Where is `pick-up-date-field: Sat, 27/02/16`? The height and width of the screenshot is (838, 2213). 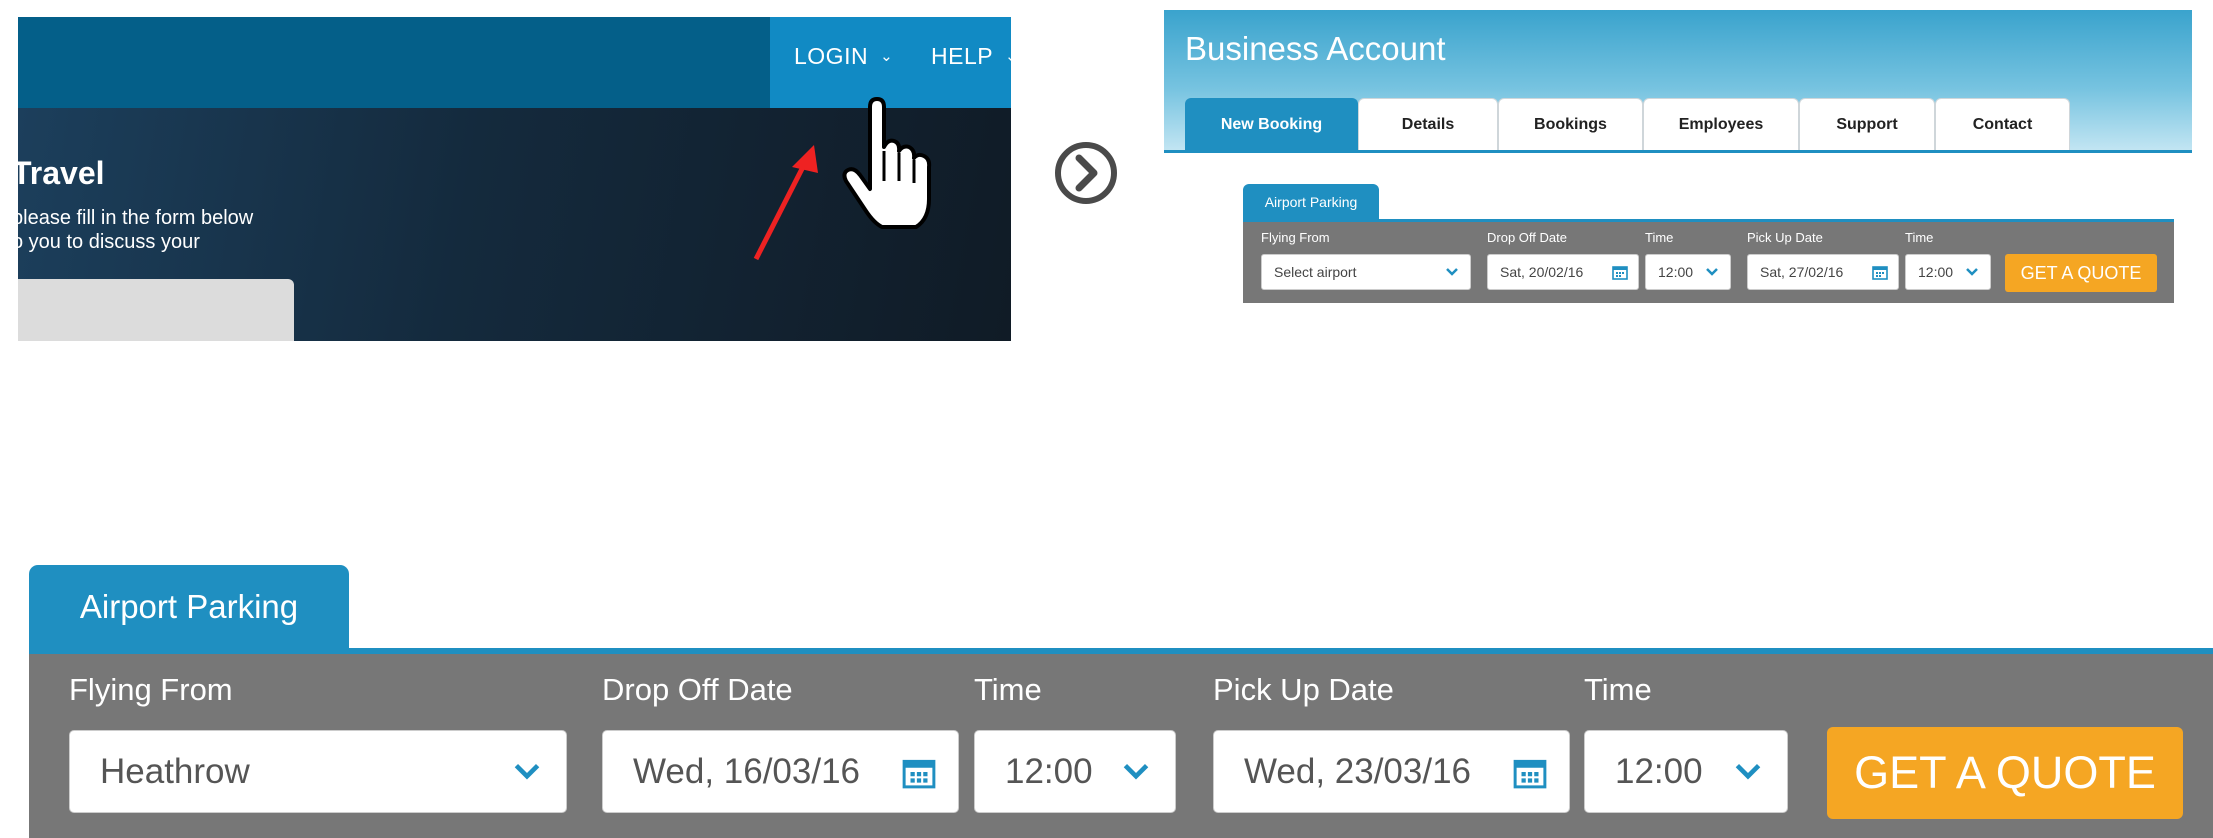
pick-up-date-field: Sat, 27/02/16 is located at coordinates (1823, 272).